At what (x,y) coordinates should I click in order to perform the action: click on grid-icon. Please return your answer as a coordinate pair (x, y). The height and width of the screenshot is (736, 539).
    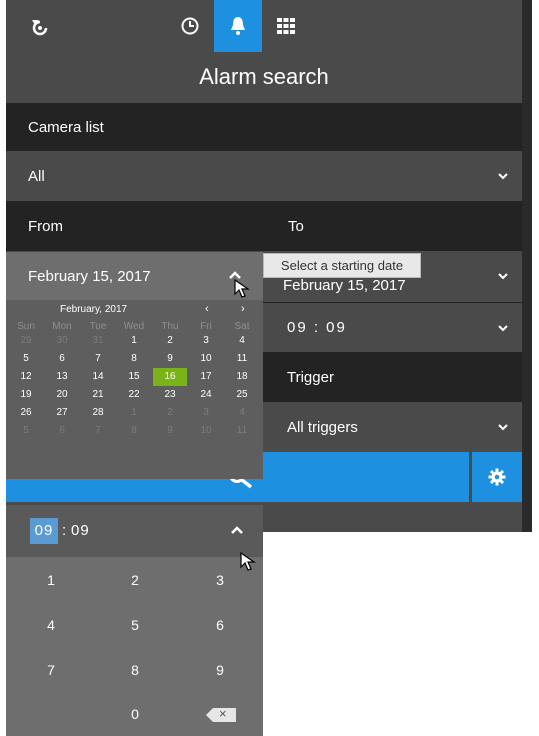
    Looking at the image, I should click on (286, 26).